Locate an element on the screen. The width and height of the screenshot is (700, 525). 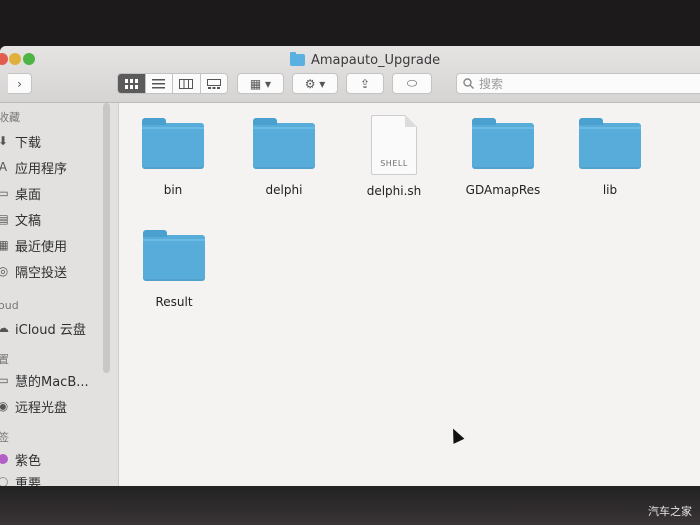
file-item-bin: bin is located at coordinates (173, 157).